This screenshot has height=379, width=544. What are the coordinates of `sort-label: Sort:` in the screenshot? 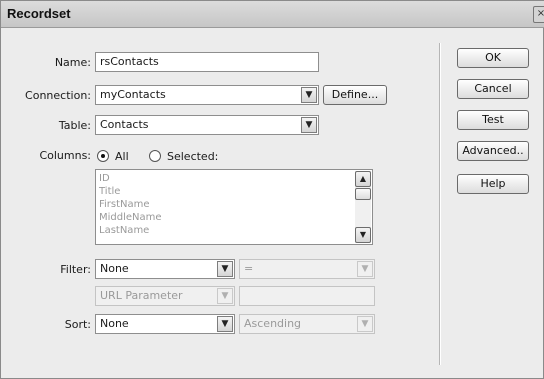 It's located at (77, 324).